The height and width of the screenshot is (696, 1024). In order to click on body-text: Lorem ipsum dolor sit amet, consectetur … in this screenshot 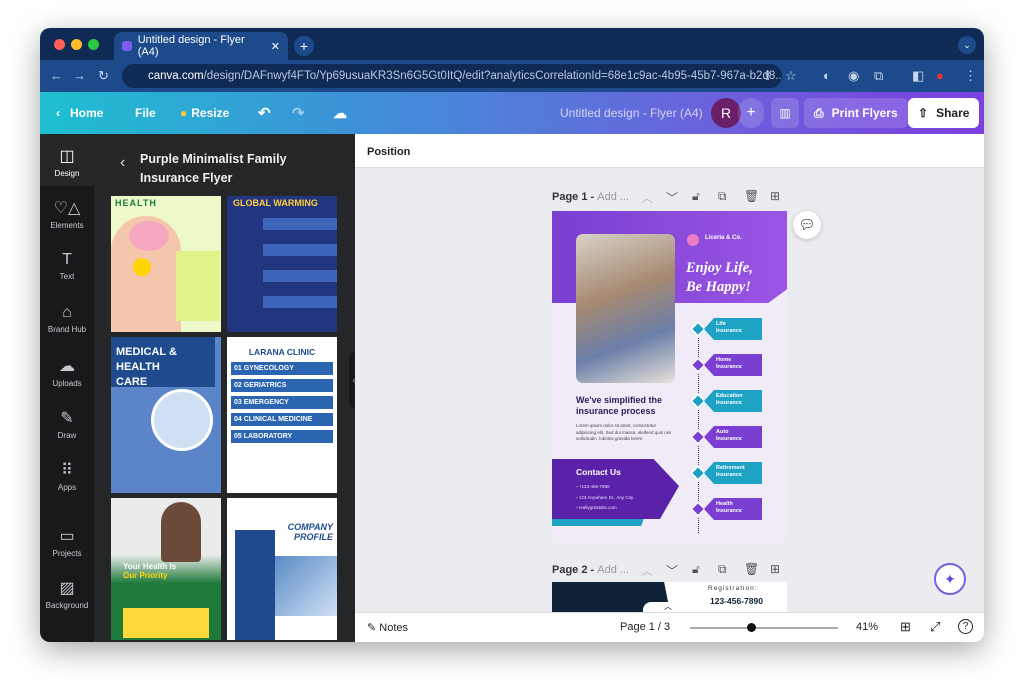, I will do `click(624, 432)`.